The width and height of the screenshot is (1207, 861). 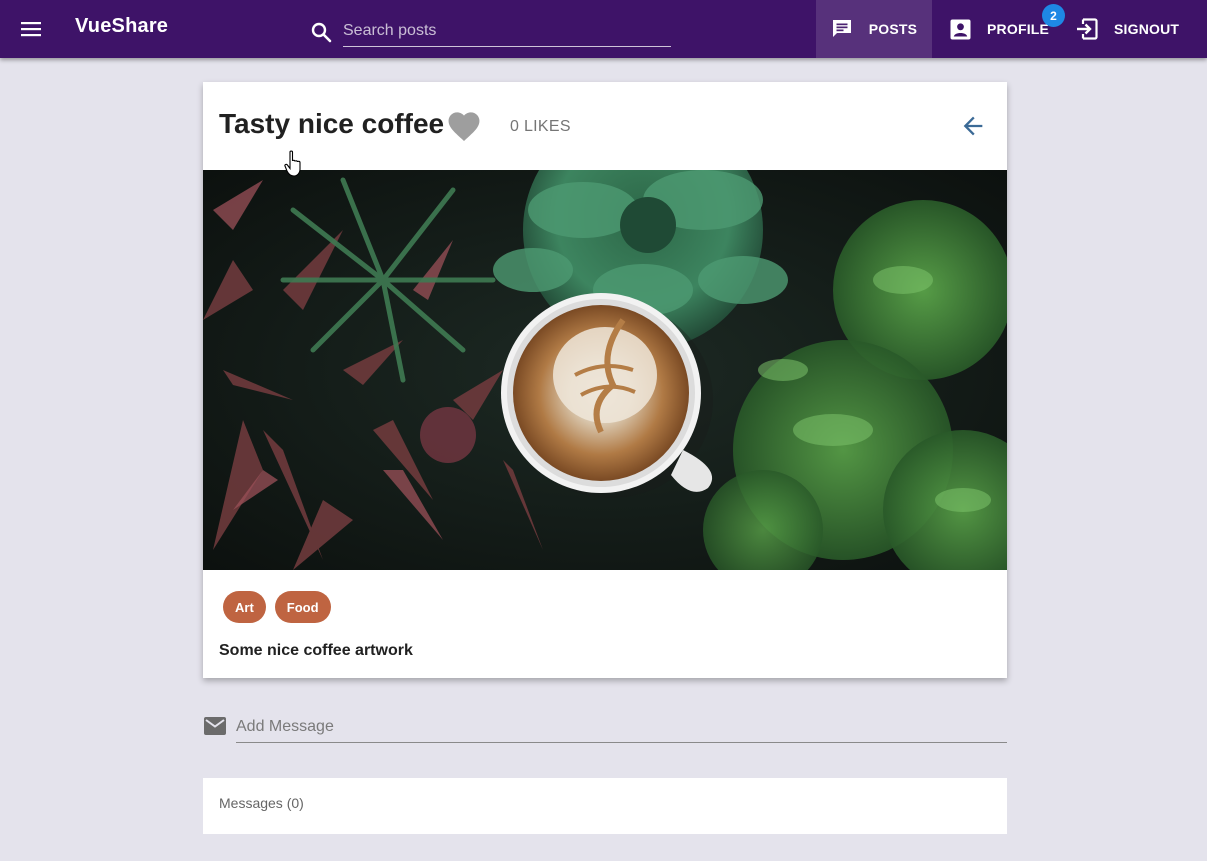 What do you see at coordinates (332, 123) in the screenshot?
I see `post-title: Tasty nice coffee` at bounding box center [332, 123].